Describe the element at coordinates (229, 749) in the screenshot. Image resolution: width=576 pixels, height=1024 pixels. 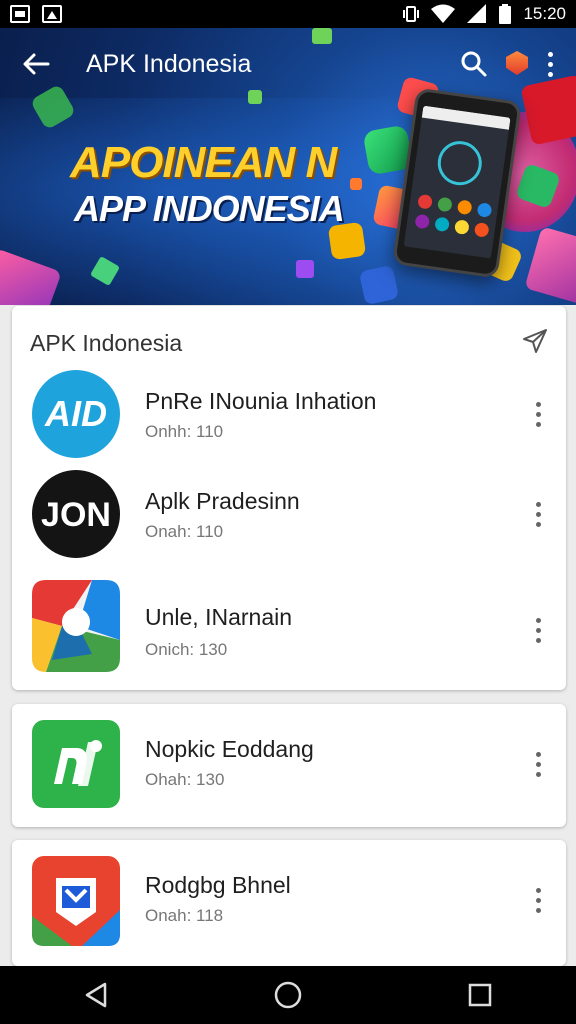
I see `app-name: Nopkic Eoddang` at that location.